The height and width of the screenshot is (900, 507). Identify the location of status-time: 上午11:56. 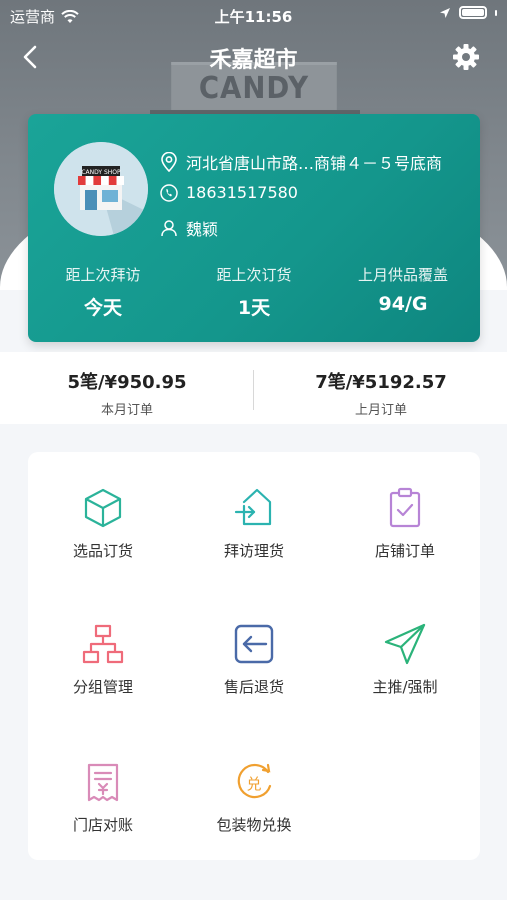
(253, 17).